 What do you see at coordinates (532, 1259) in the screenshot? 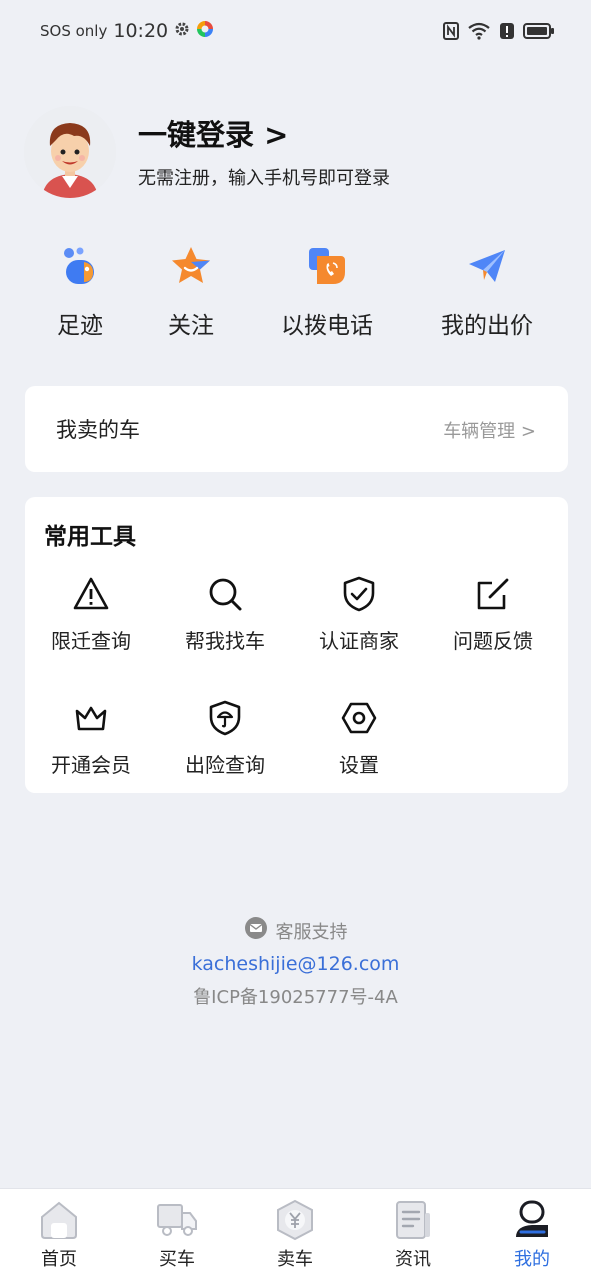
I see `tab-label: 我的` at bounding box center [532, 1259].